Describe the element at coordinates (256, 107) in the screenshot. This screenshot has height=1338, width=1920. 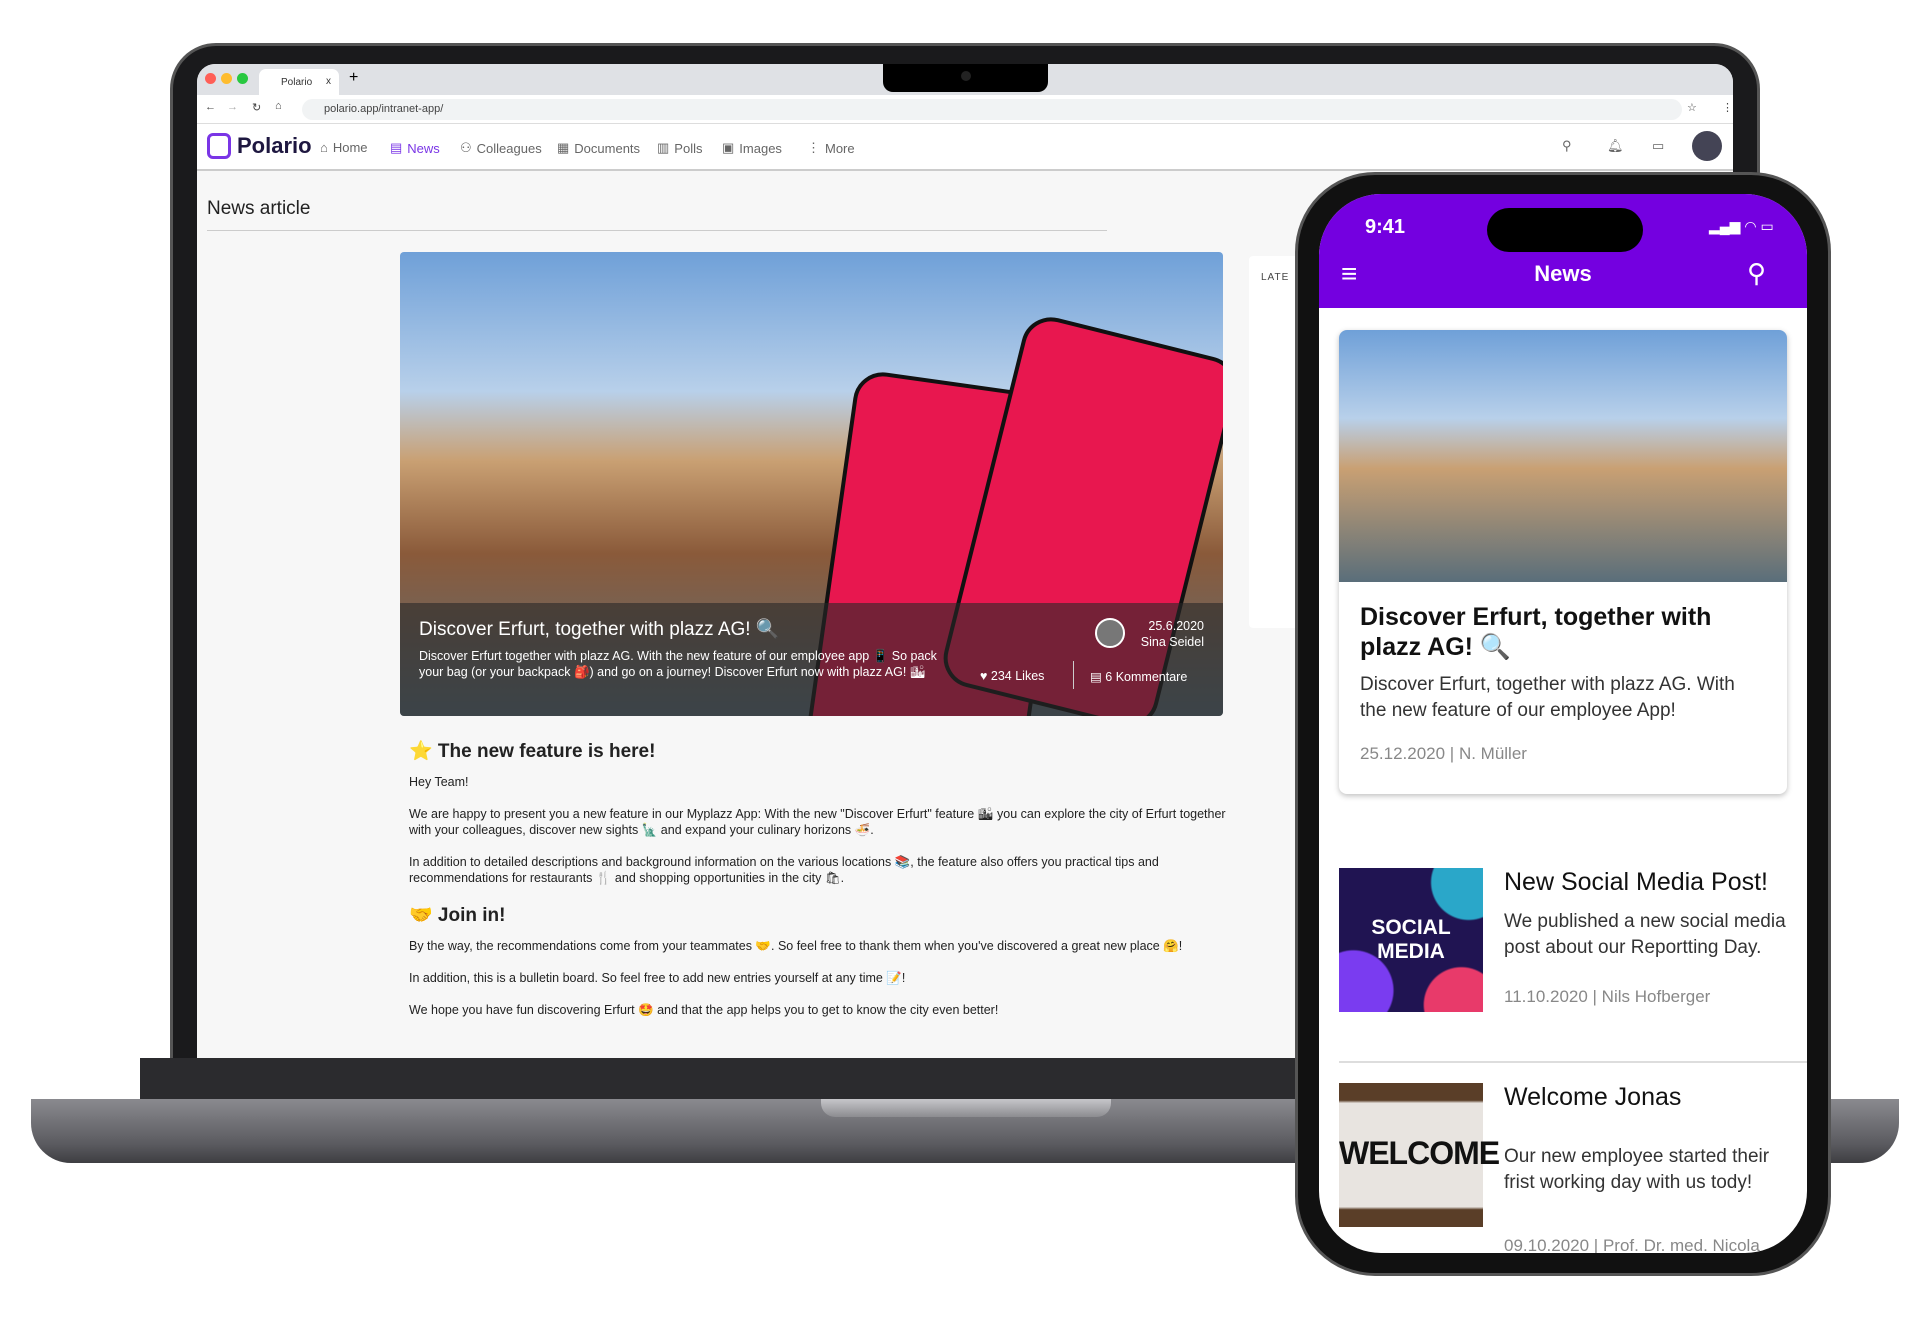
I see `reload-icon: ↻` at that location.